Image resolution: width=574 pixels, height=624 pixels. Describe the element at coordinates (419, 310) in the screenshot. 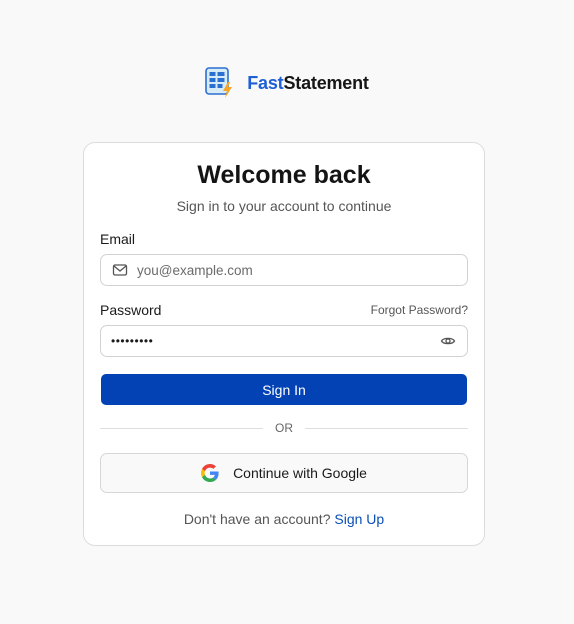

I see `forgot-password-link: Forgot Password?` at that location.